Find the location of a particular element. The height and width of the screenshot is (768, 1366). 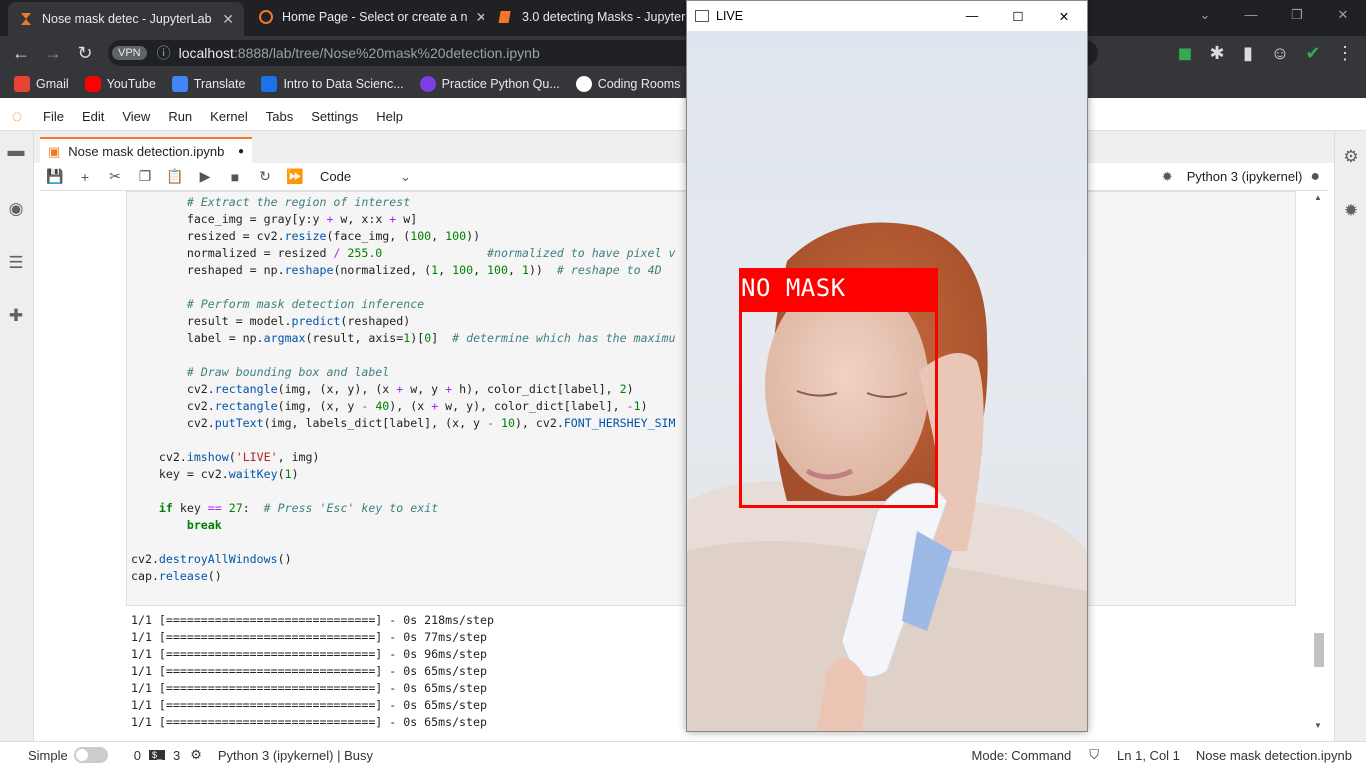

stop-icon: ■ is located at coordinates (235, 177).